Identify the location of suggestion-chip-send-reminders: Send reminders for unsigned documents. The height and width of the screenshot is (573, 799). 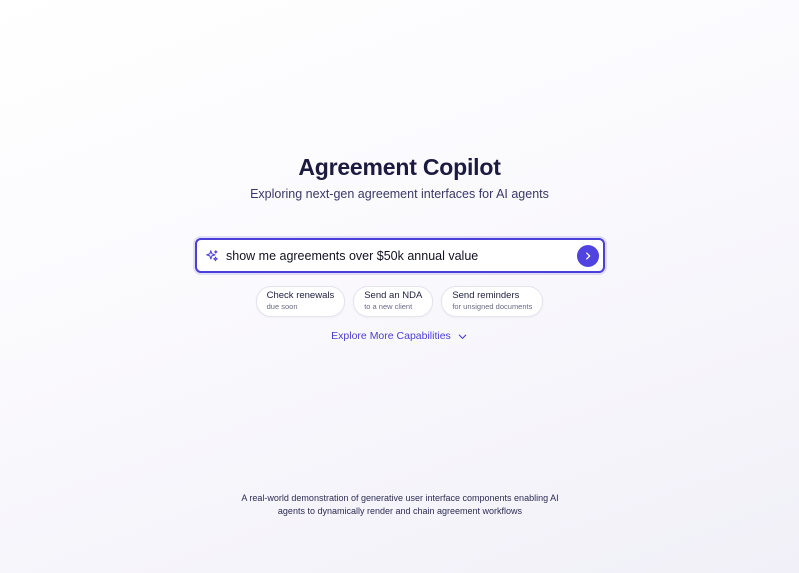
(492, 301).